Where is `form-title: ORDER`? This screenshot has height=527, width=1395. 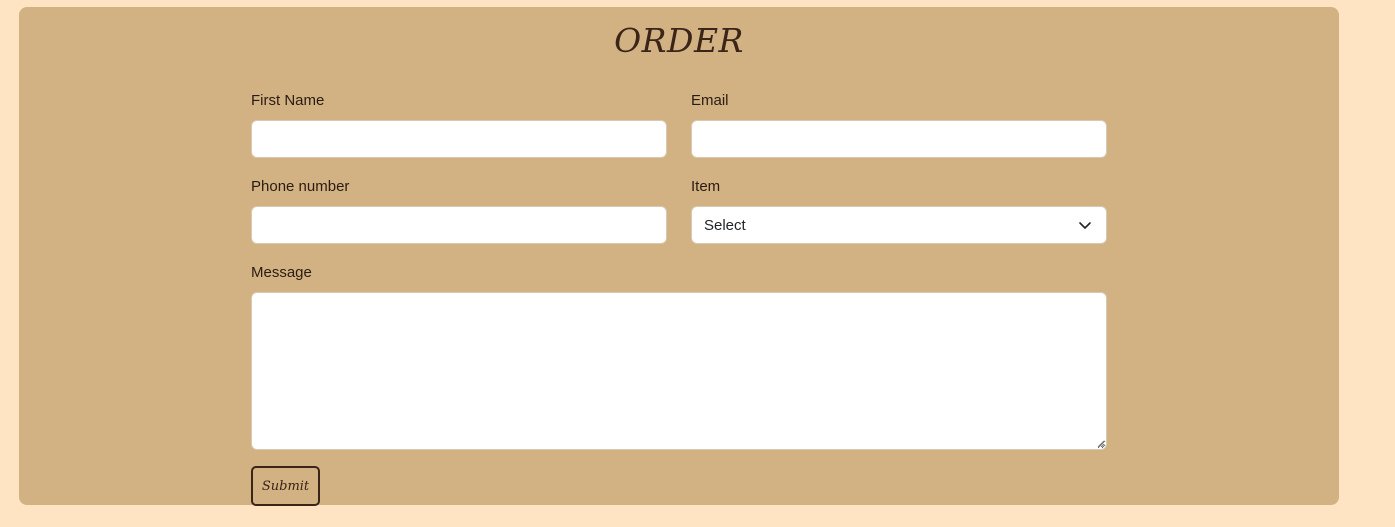 form-title: ORDER is located at coordinates (679, 40).